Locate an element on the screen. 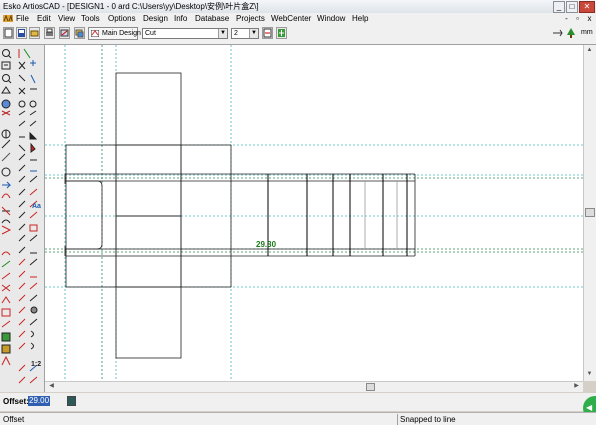  crease-lines is located at coordinates (381, 215).